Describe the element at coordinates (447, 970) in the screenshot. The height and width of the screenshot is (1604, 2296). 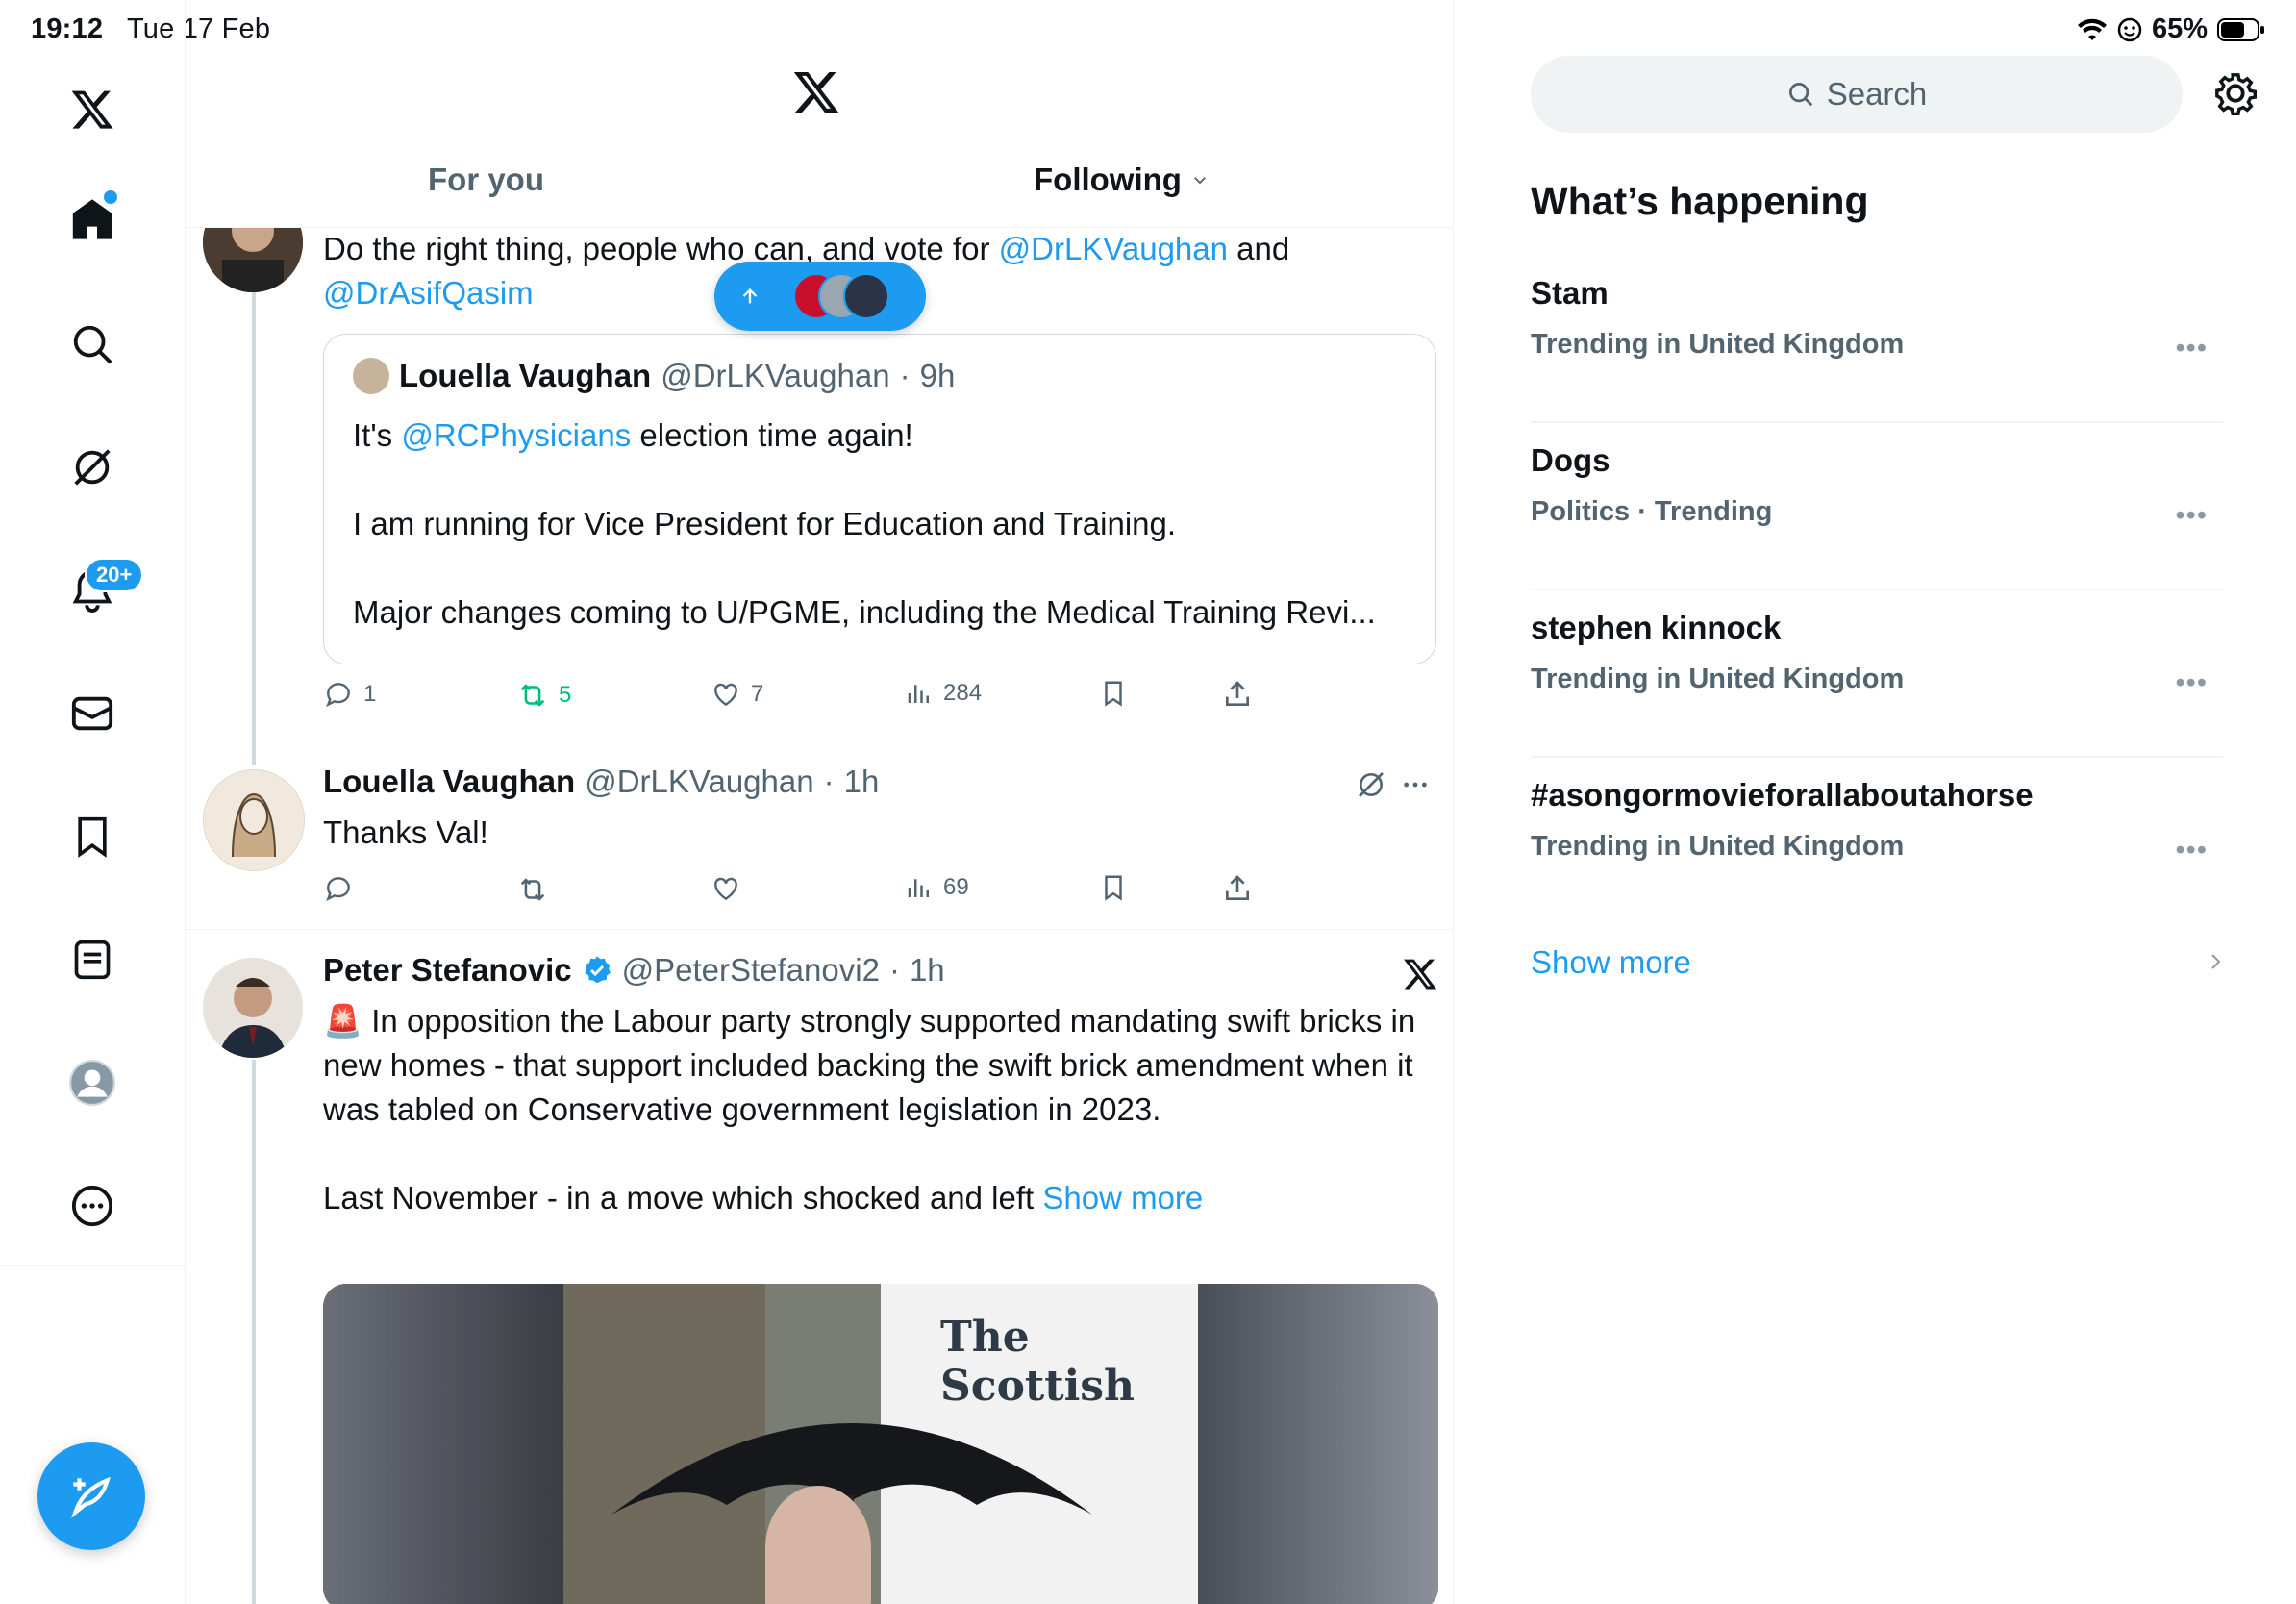
I see `author-name: Peter Stefanovic` at that location.